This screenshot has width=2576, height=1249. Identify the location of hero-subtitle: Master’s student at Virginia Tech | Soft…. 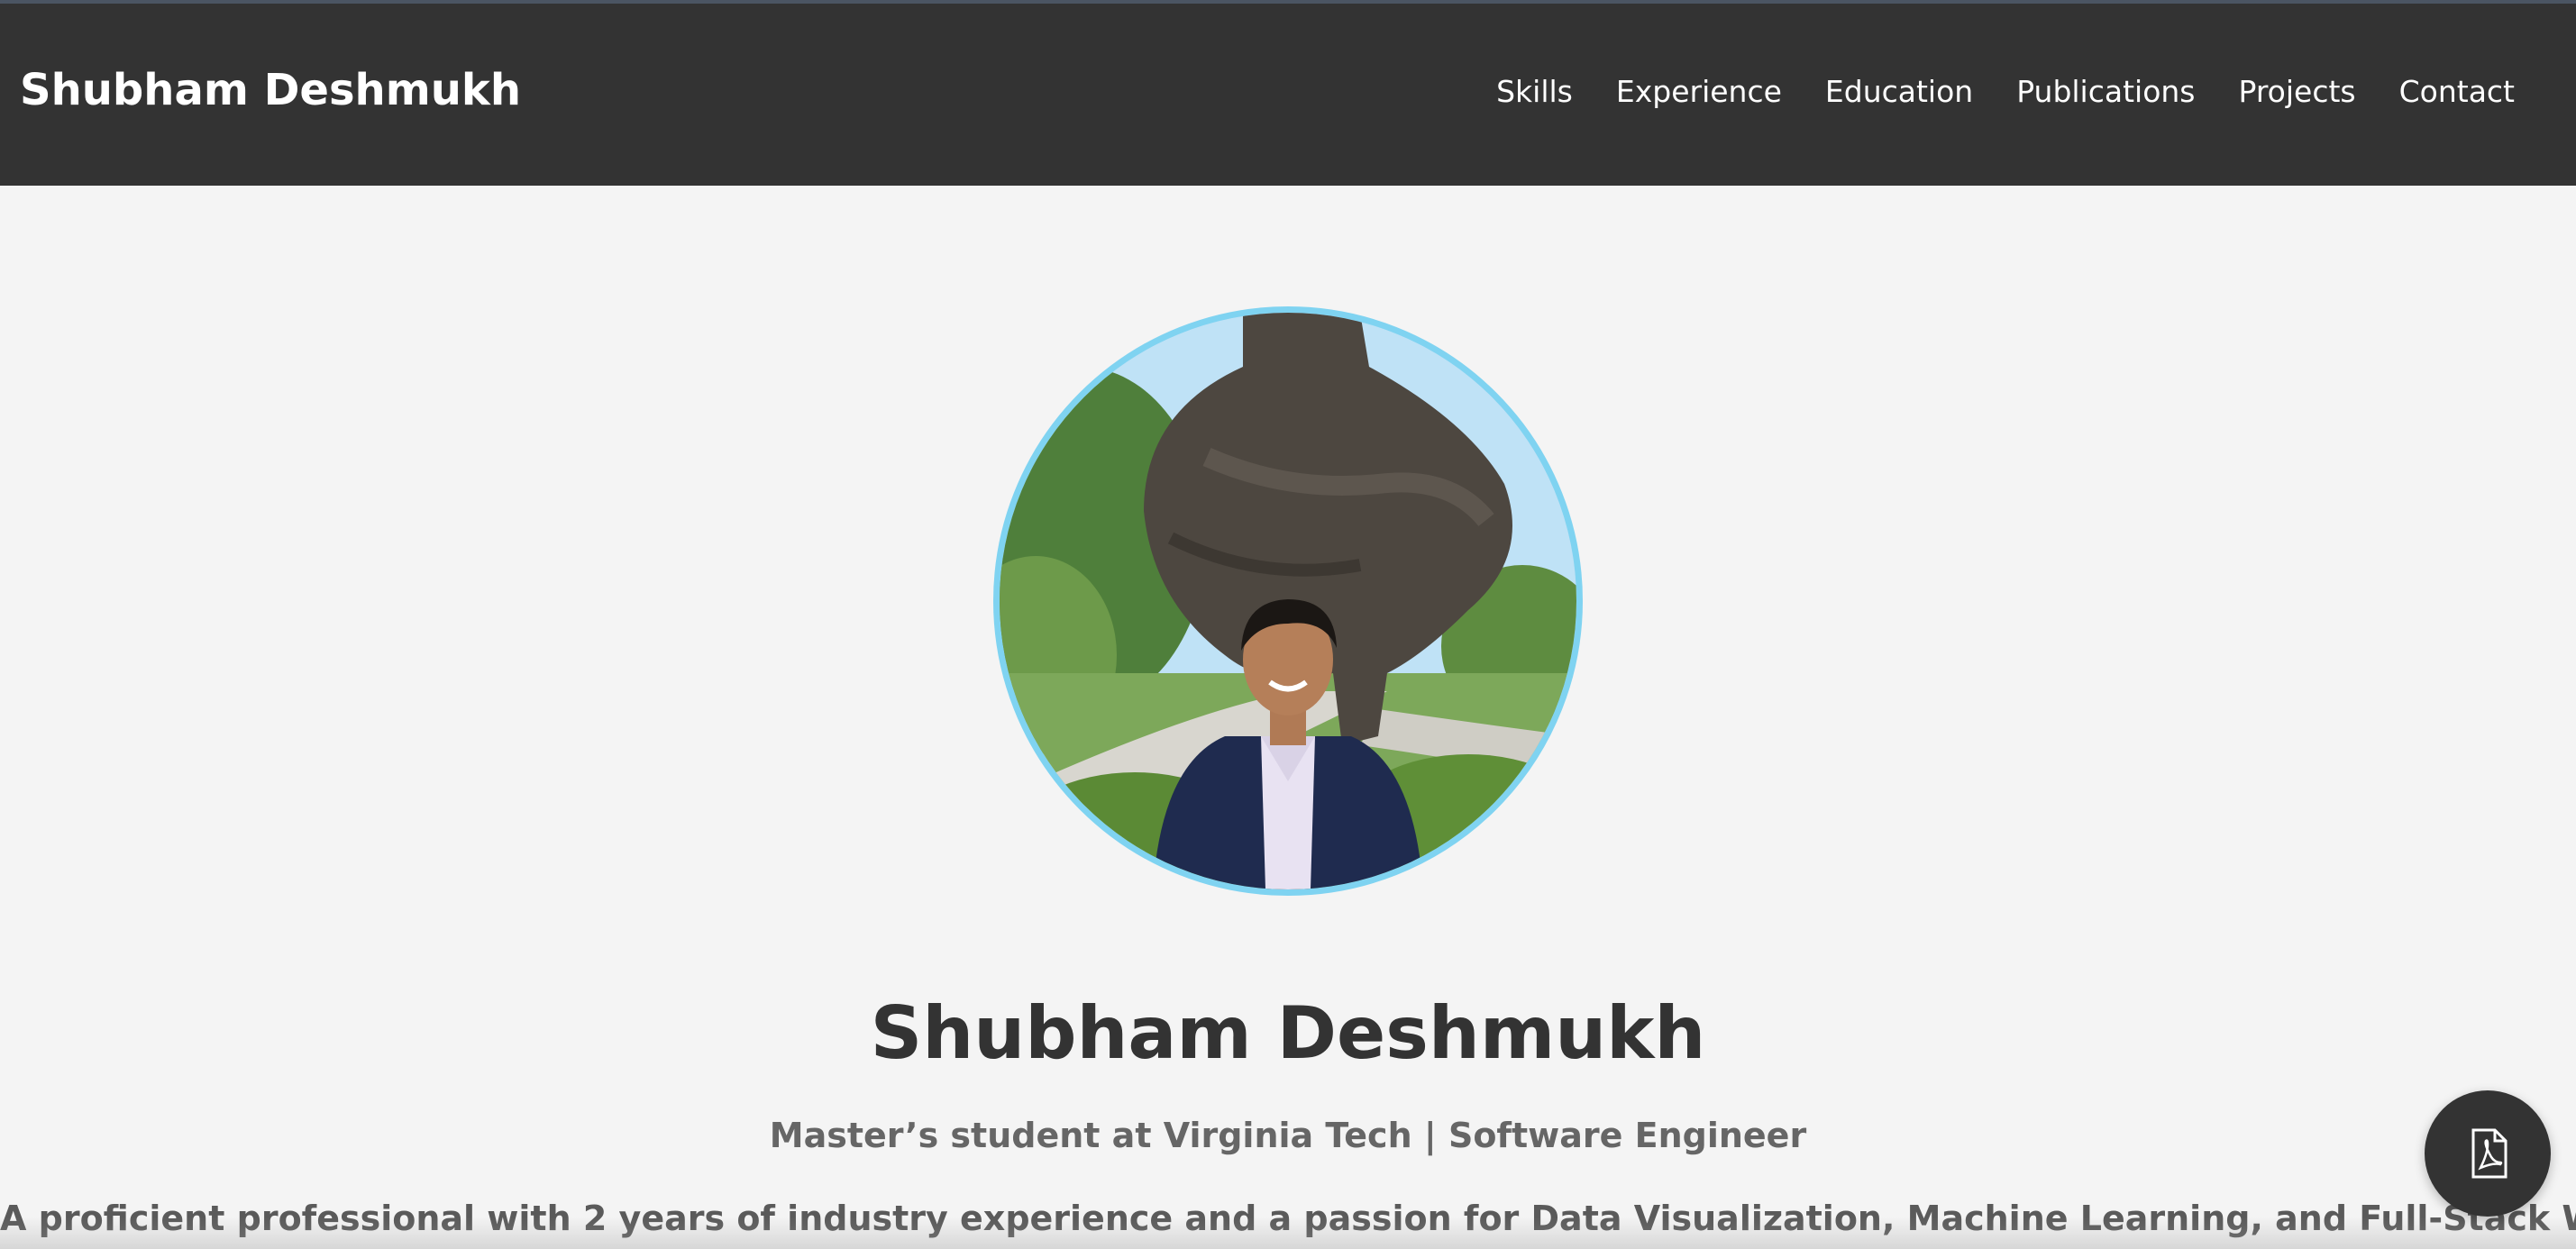
(1288, 1135).